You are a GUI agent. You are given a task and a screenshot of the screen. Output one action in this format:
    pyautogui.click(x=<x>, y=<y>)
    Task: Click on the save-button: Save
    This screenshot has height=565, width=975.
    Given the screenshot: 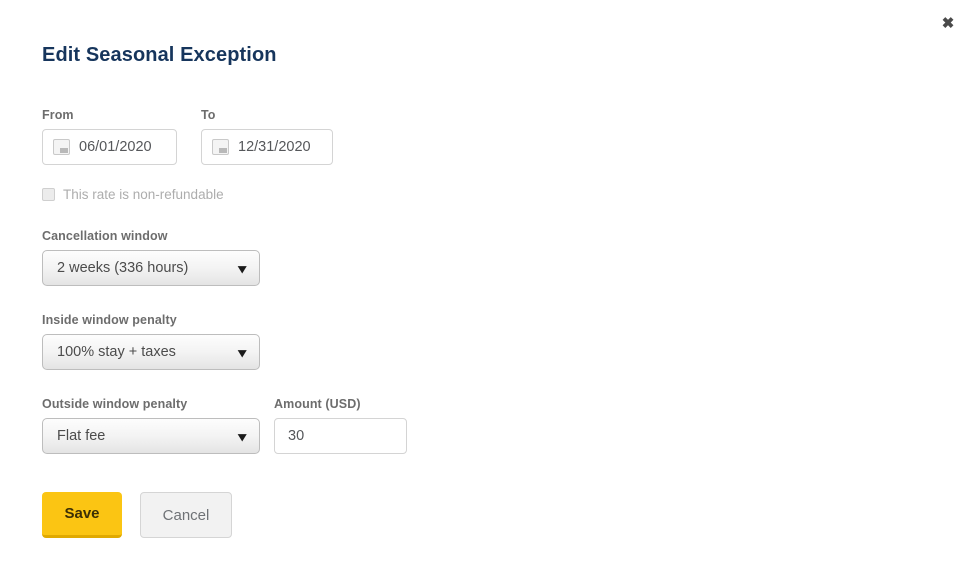 What is the action you would take?
    pyautogui.click(x=82, y=515)
    